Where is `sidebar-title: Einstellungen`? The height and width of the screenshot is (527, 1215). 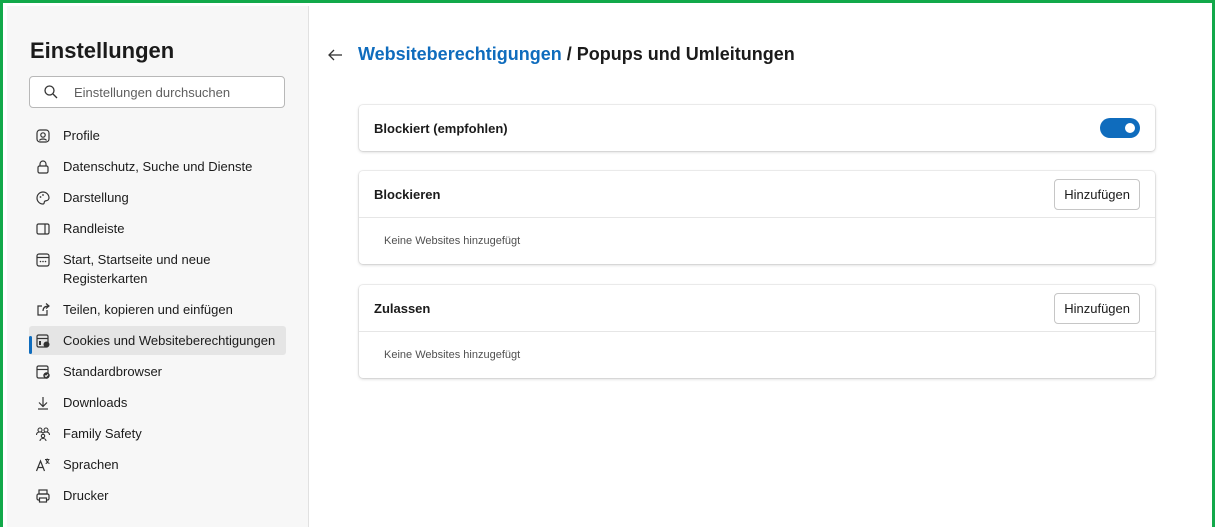
sidebar-title: Einstellungen is located at coordinates (102, 50).